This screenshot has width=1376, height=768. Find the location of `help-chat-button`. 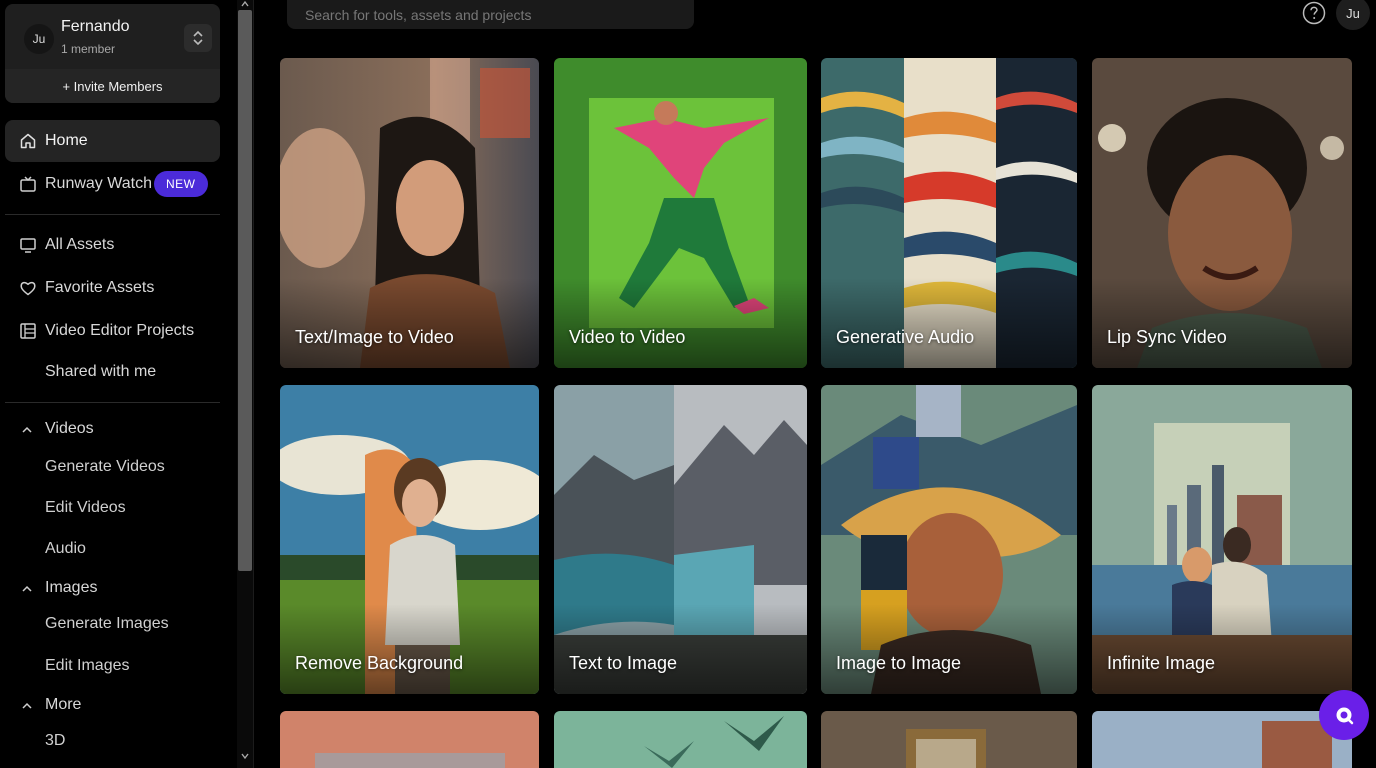

help-chat-button is located at coordinates (1344, 715).